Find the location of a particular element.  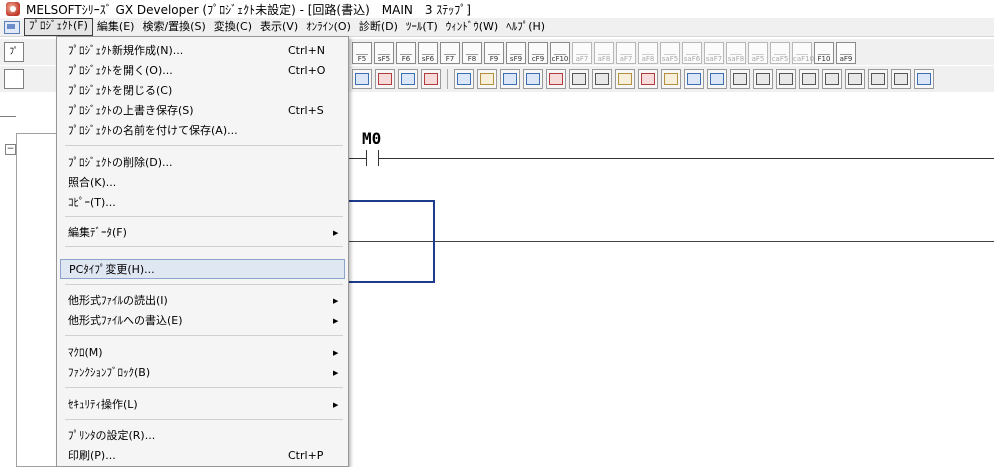

parameter-icon is located at coordinates (579, 79).